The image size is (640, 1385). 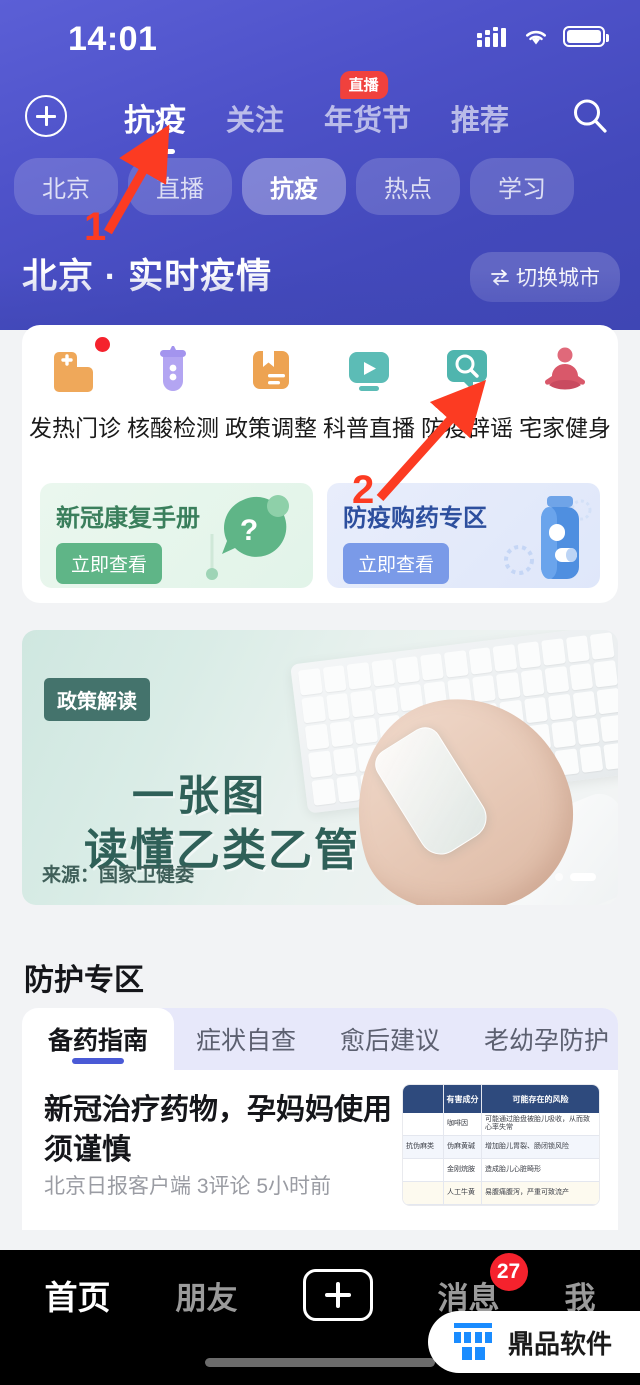 I want to click on plus-square-icon, so click(x=337, y=1295).